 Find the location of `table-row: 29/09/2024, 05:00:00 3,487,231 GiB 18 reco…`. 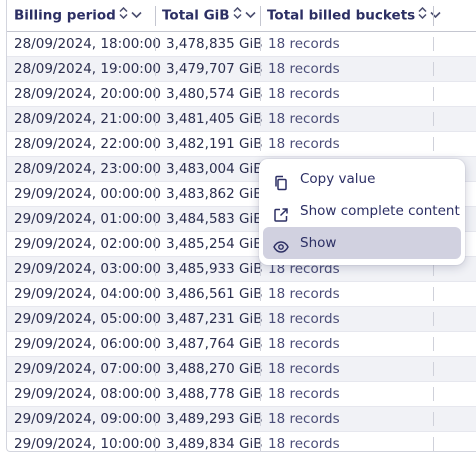

table-row: 29/09/2024, 05:00:00 3,487,231 GiB 18 reco… is located at coordinates (241, 319).